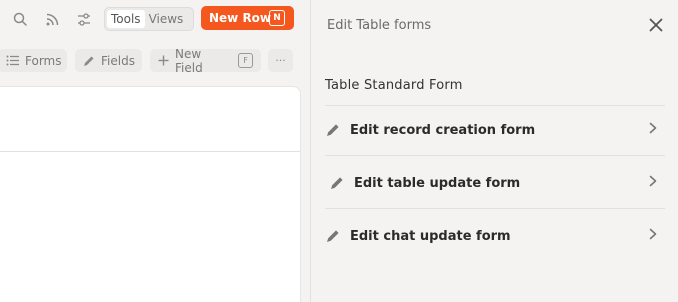 This screenshot has height=302, width=678. I want to click on more-button: ···, so click(280, 60).